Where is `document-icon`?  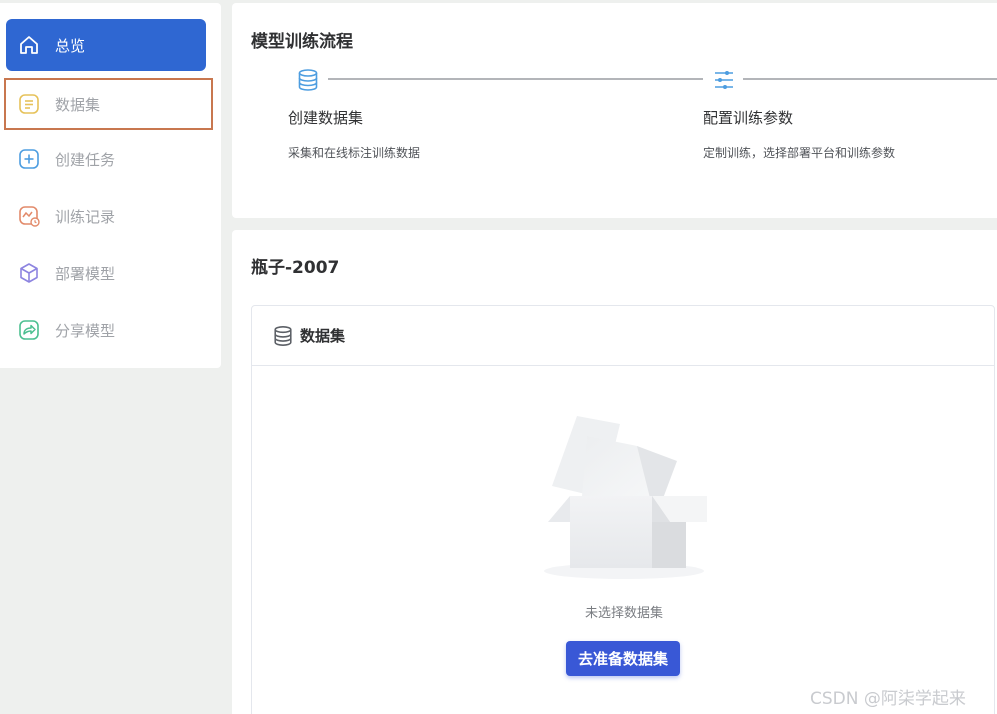
document-icon is located at coordinates (29, 104).